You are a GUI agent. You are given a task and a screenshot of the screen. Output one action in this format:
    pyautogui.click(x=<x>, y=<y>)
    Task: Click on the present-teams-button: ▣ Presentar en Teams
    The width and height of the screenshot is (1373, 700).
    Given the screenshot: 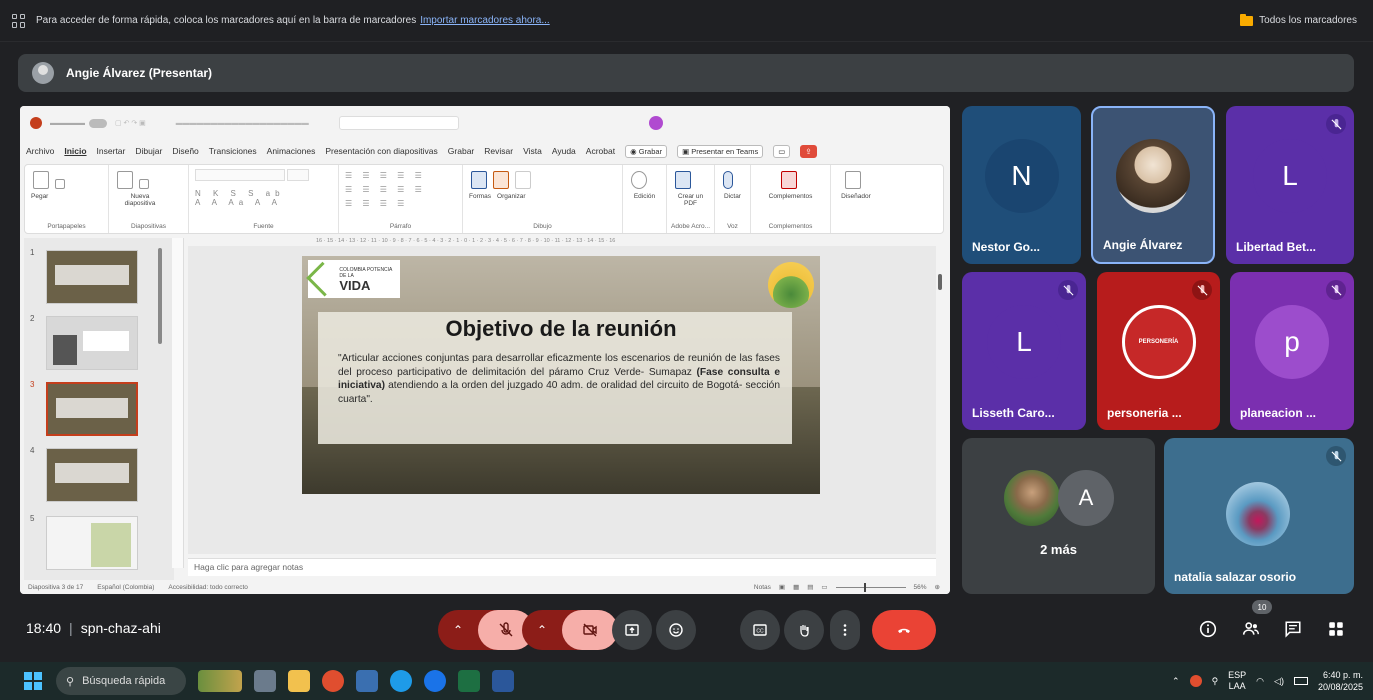 What is the action you would take?
    pyautogui.click(x=720, y=151)
    